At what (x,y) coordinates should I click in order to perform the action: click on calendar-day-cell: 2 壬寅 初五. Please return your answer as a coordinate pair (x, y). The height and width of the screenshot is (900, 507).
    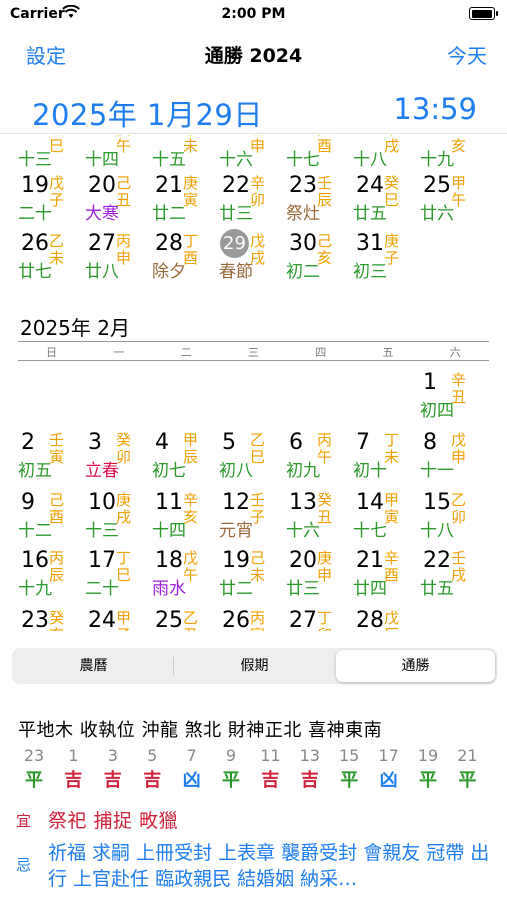
    Looking at the image, I should click on (51, 459).